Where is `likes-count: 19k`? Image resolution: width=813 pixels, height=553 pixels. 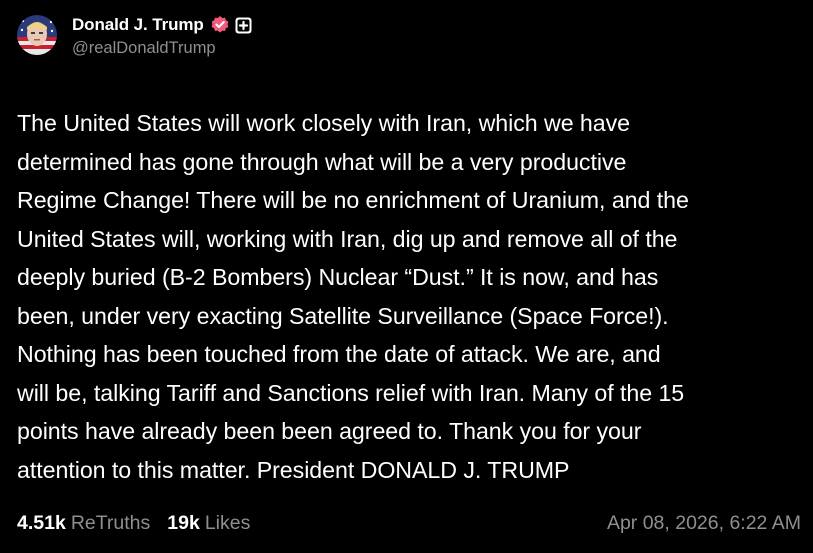
likes-count: 19k is located at coordinates (183, 522).